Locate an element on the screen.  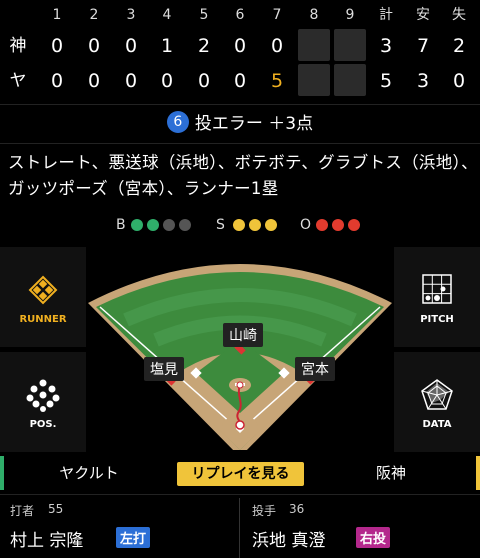
runs-total: 5 is located at coordinates (386, 81).